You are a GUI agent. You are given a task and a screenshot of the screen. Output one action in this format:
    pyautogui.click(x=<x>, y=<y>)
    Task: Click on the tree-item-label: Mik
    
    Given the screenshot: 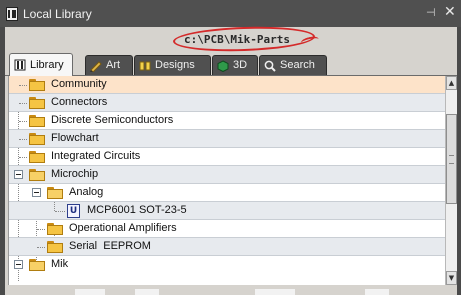 What is the action you would take?
    pyautogui.click(x=60, y=264)
    